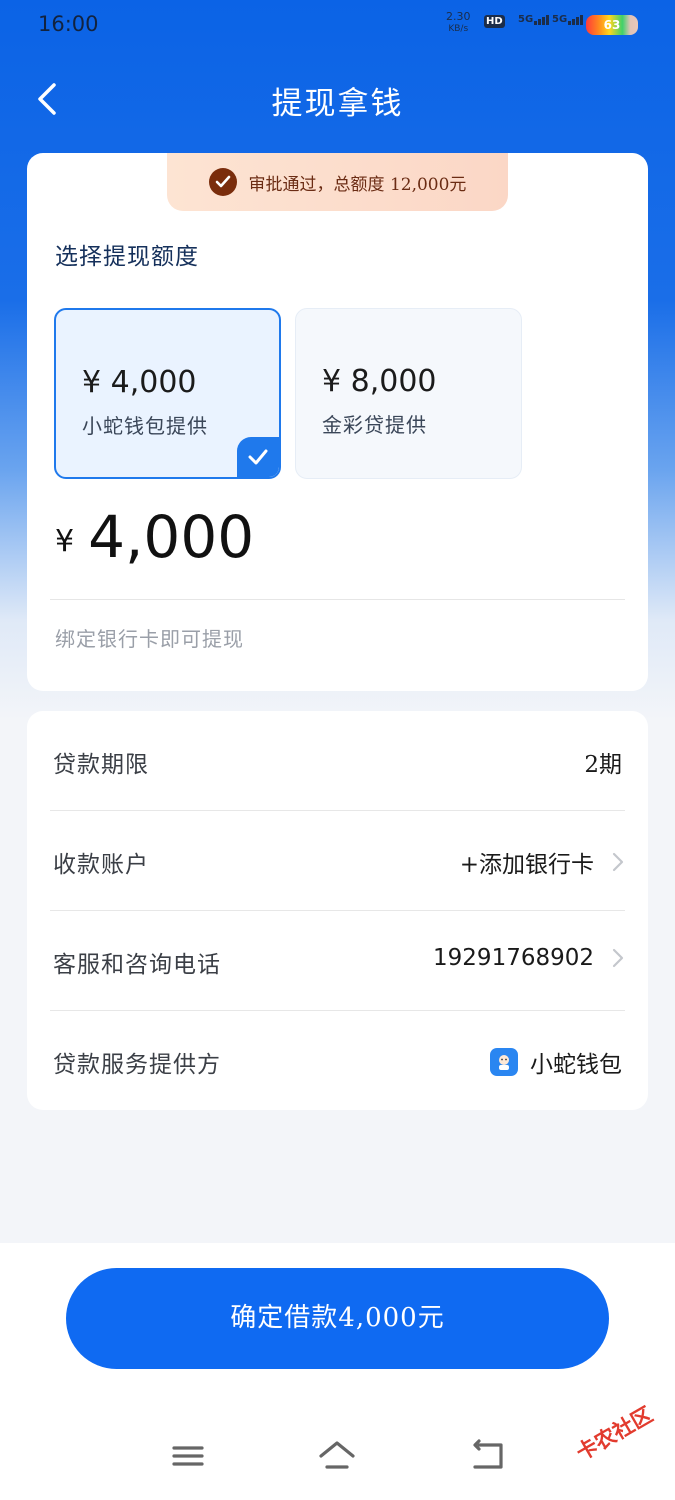  I want to click on status-time: 16:00, so click(68, 24).